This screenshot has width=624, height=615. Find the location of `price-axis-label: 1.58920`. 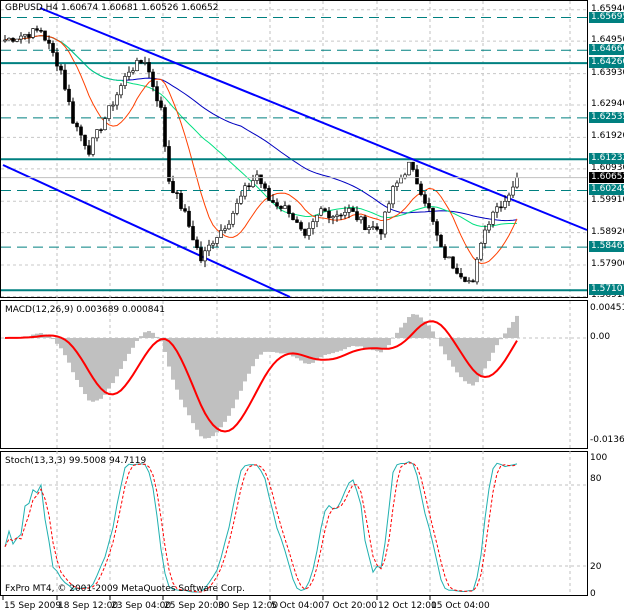

price-axis-label: 1.58920 is located at coordinates (607, 231).